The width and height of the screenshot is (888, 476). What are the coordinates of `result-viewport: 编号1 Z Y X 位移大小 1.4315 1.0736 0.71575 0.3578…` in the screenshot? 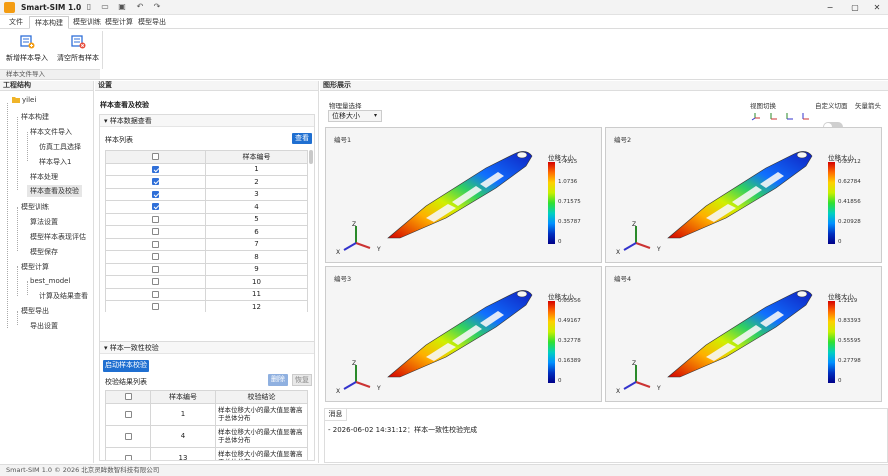 It's located at (463, 195).